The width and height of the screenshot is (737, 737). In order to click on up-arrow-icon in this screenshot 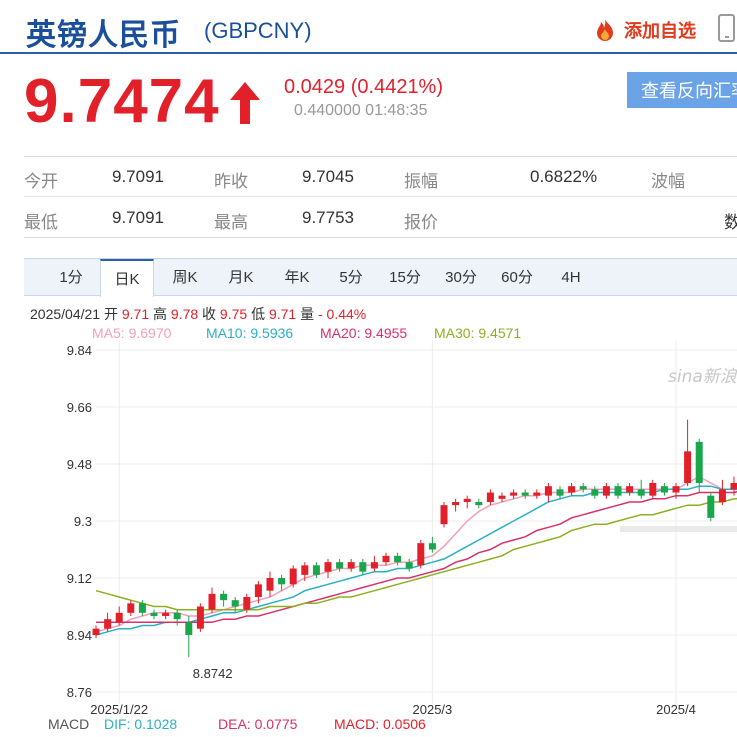, I will do `click(245, 103)`.